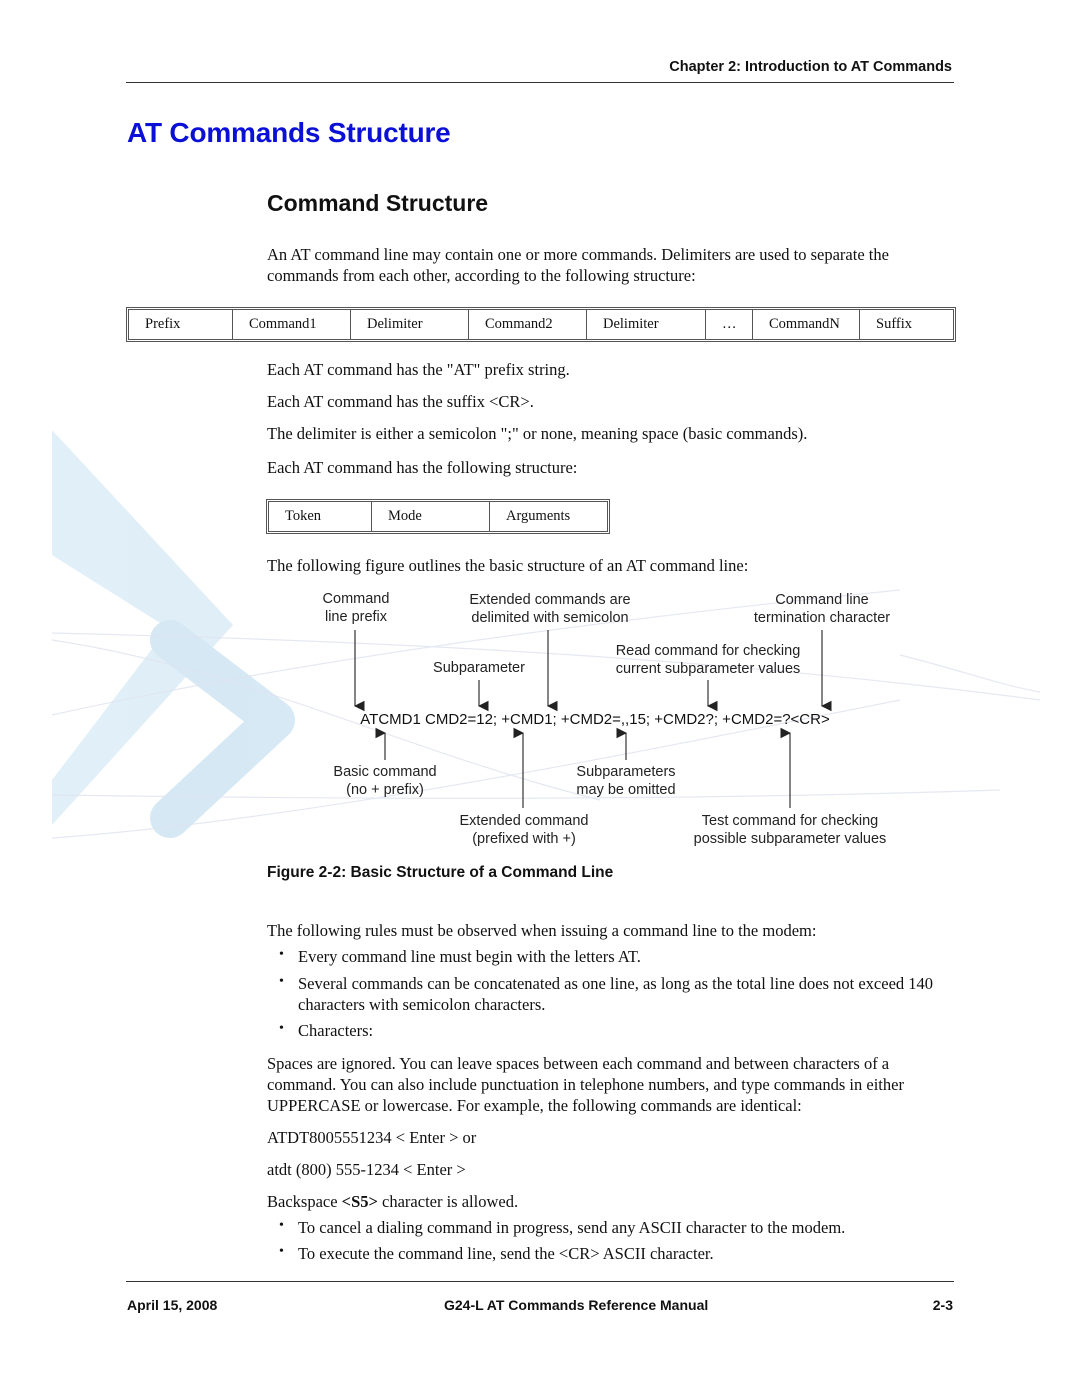 The width and height of the screenshot is (1080, 1397). Describe the element at coordinates (942, 1305) in the screenshot. I see `footer-page-number: 2-3` at that location.